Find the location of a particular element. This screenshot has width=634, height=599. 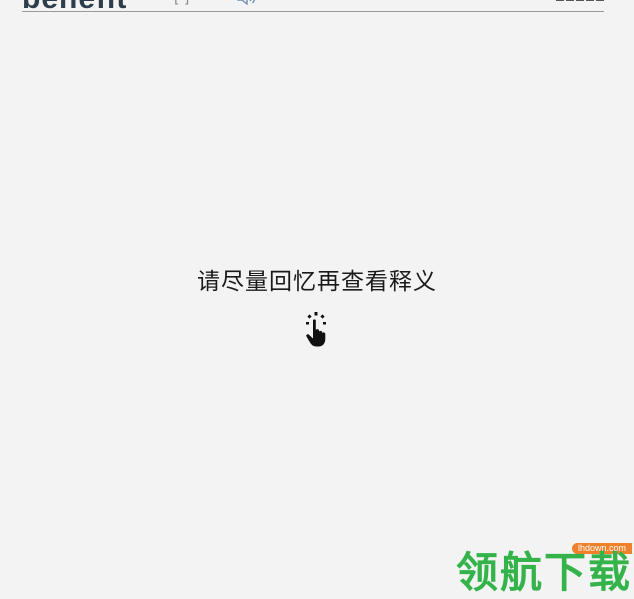

watermark: lhdown.com 领航下载 is located at coordinates (543, 571).